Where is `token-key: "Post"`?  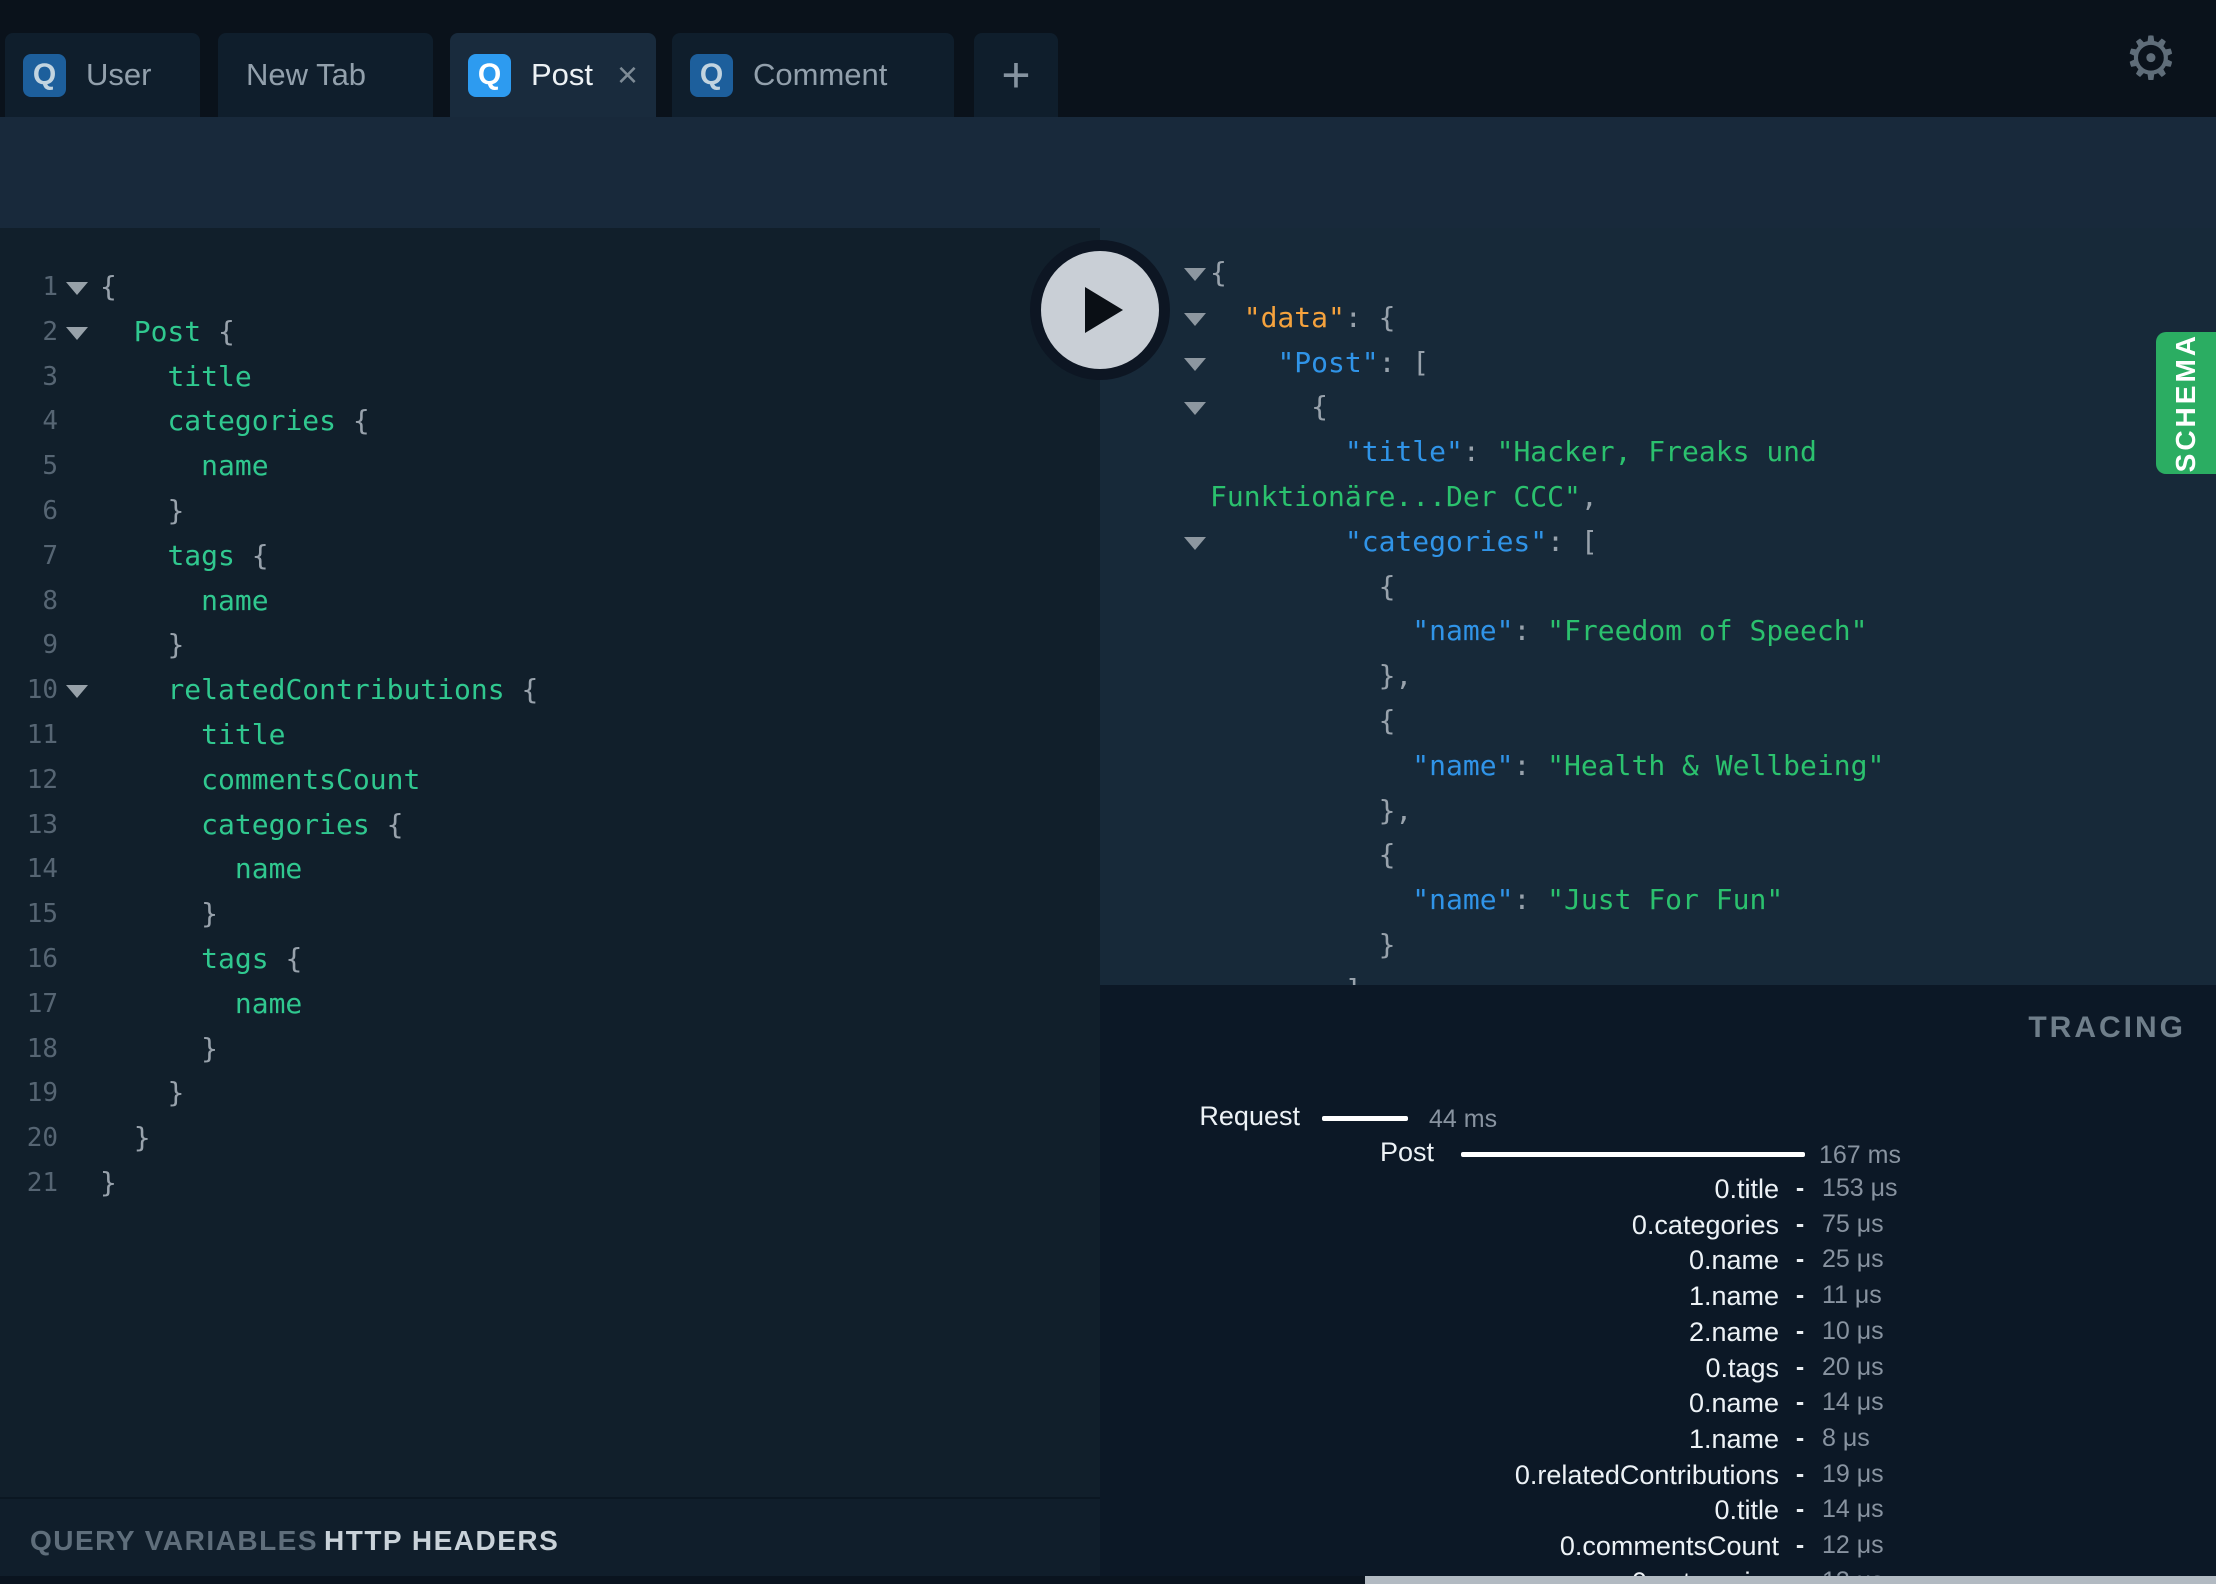
token-key: "Post" is located at coordinates (1328, 362).